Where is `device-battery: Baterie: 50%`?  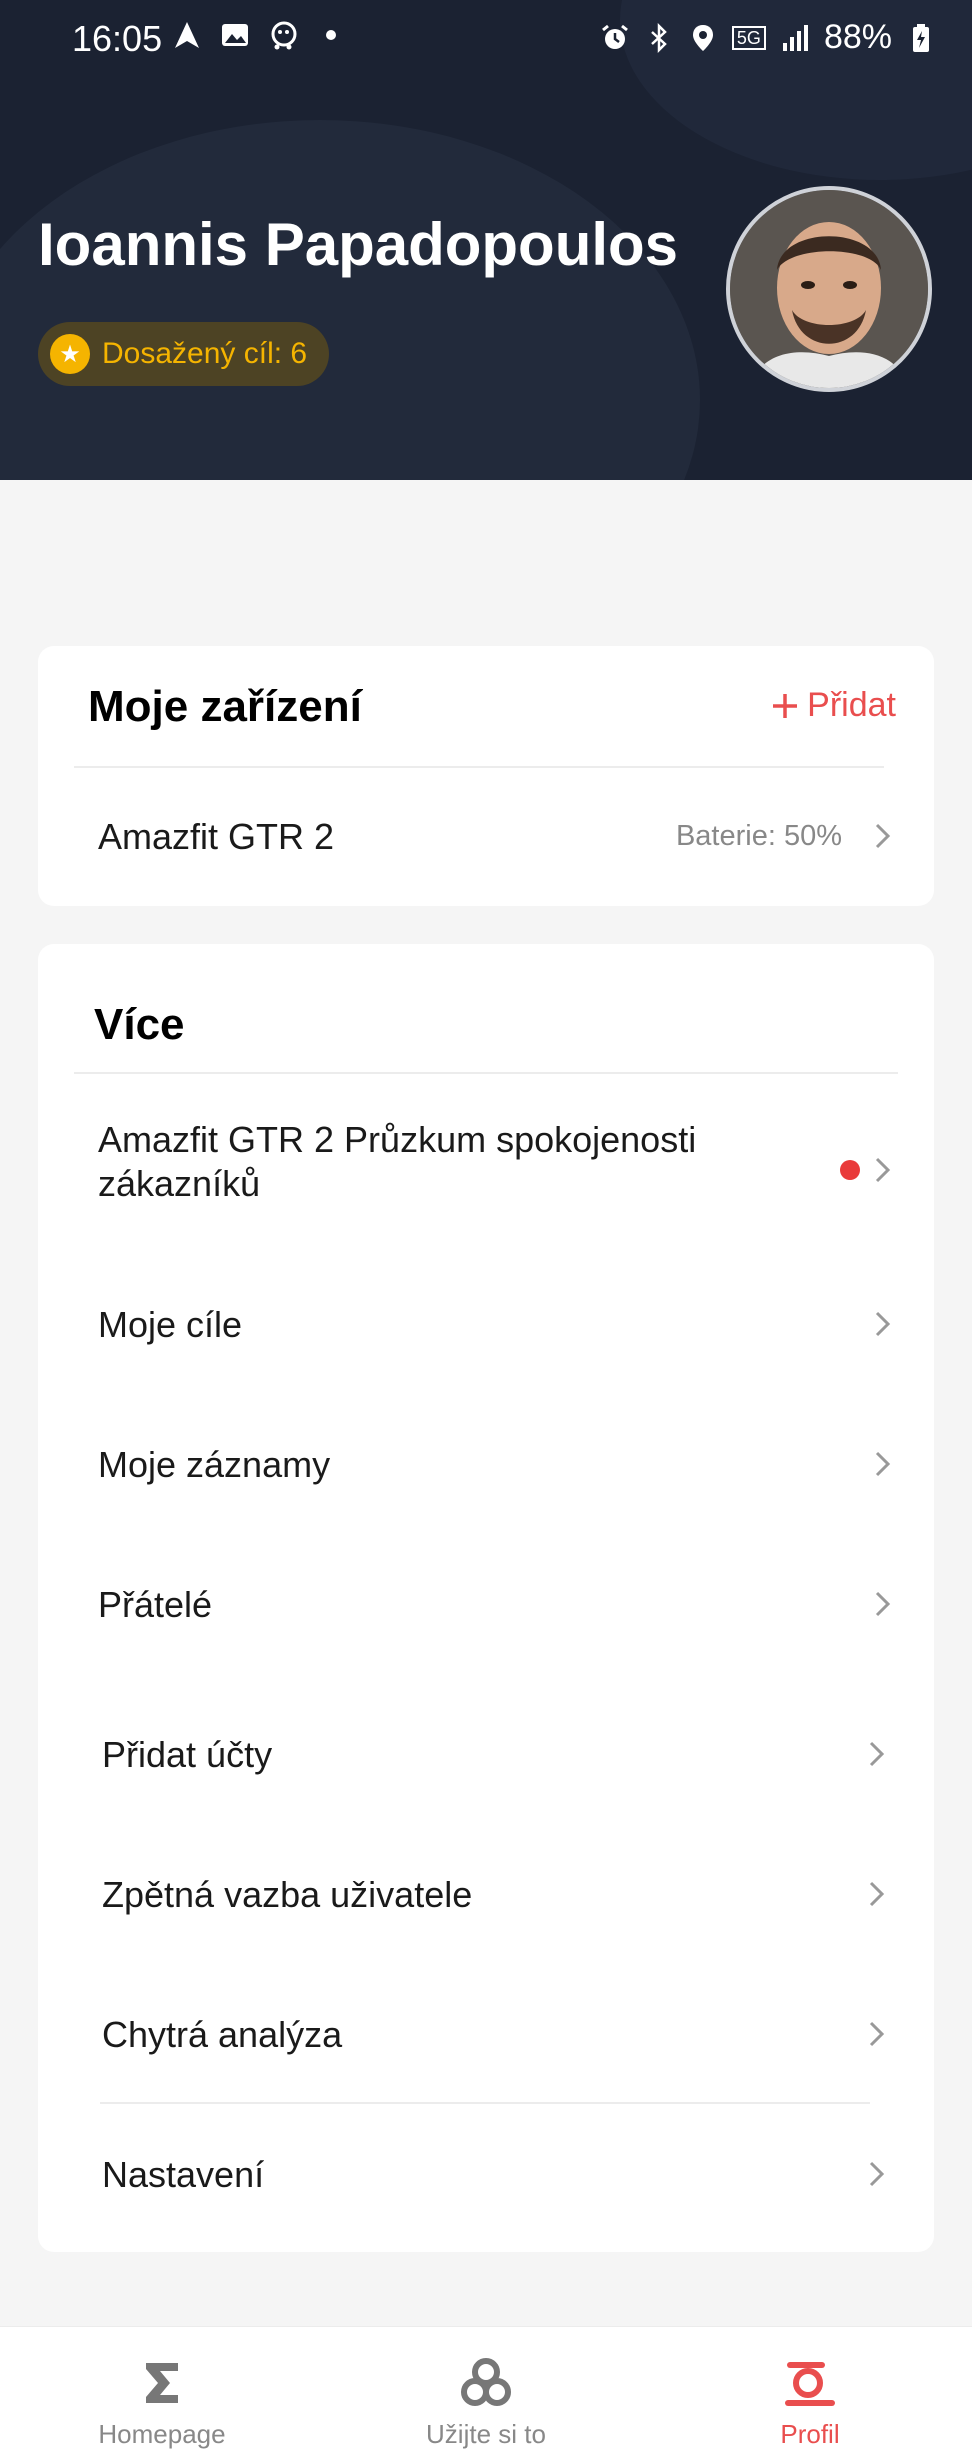 device-battery: Baterie: 50% is located at coordinates (758, 836).